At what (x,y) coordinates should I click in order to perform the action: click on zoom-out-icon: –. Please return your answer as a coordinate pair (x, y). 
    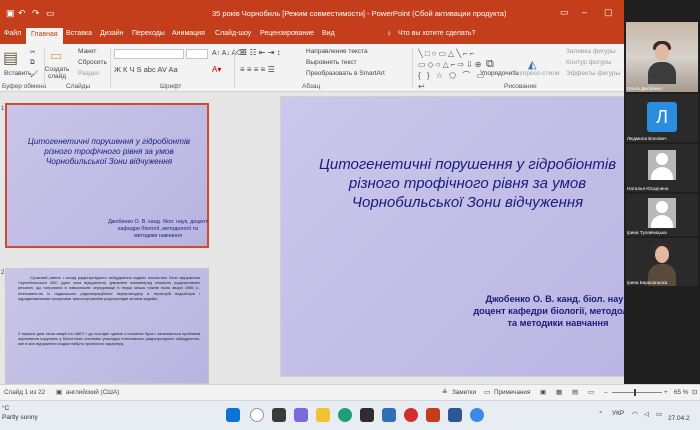
    Looking at the image, I should click on (606, 392).